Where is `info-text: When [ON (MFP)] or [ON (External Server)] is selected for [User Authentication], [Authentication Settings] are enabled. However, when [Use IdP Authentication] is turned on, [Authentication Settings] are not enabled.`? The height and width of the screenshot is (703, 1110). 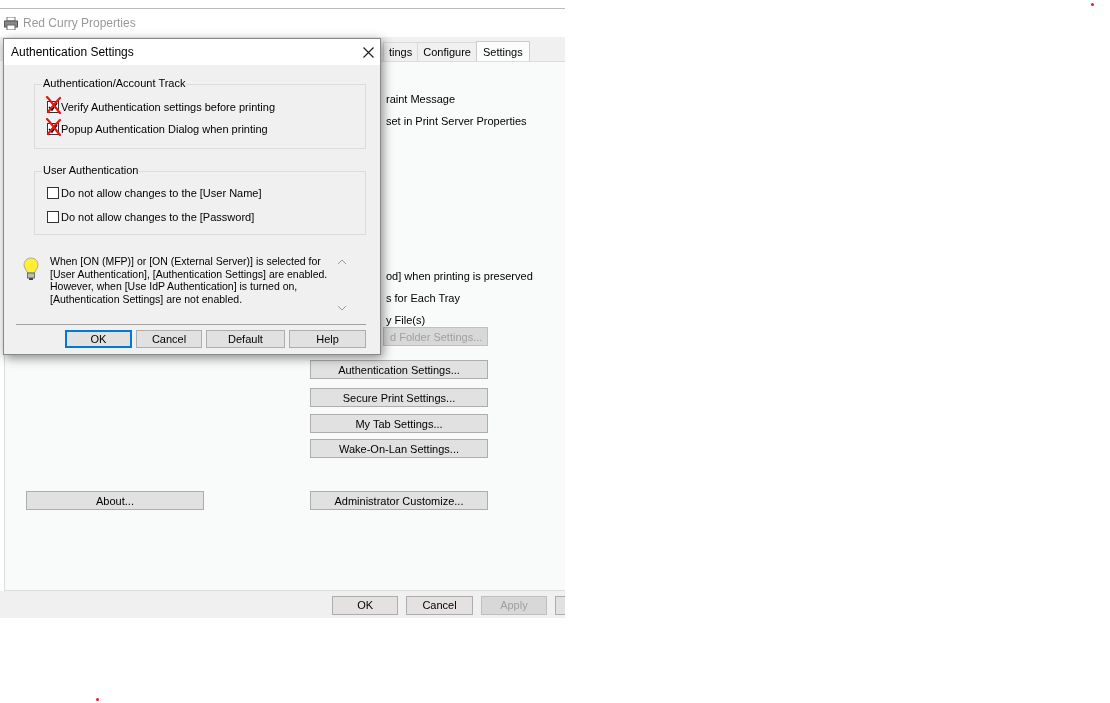
info-text: When [ON (MFP)] or [ON (External Server)] is selected for [User Authentication], [Authentication Settings] are enabled. However, when [Use IdP Authentication] is turned on, [Authentication Settings] are not enabled. is located at coordinates (189, 280).